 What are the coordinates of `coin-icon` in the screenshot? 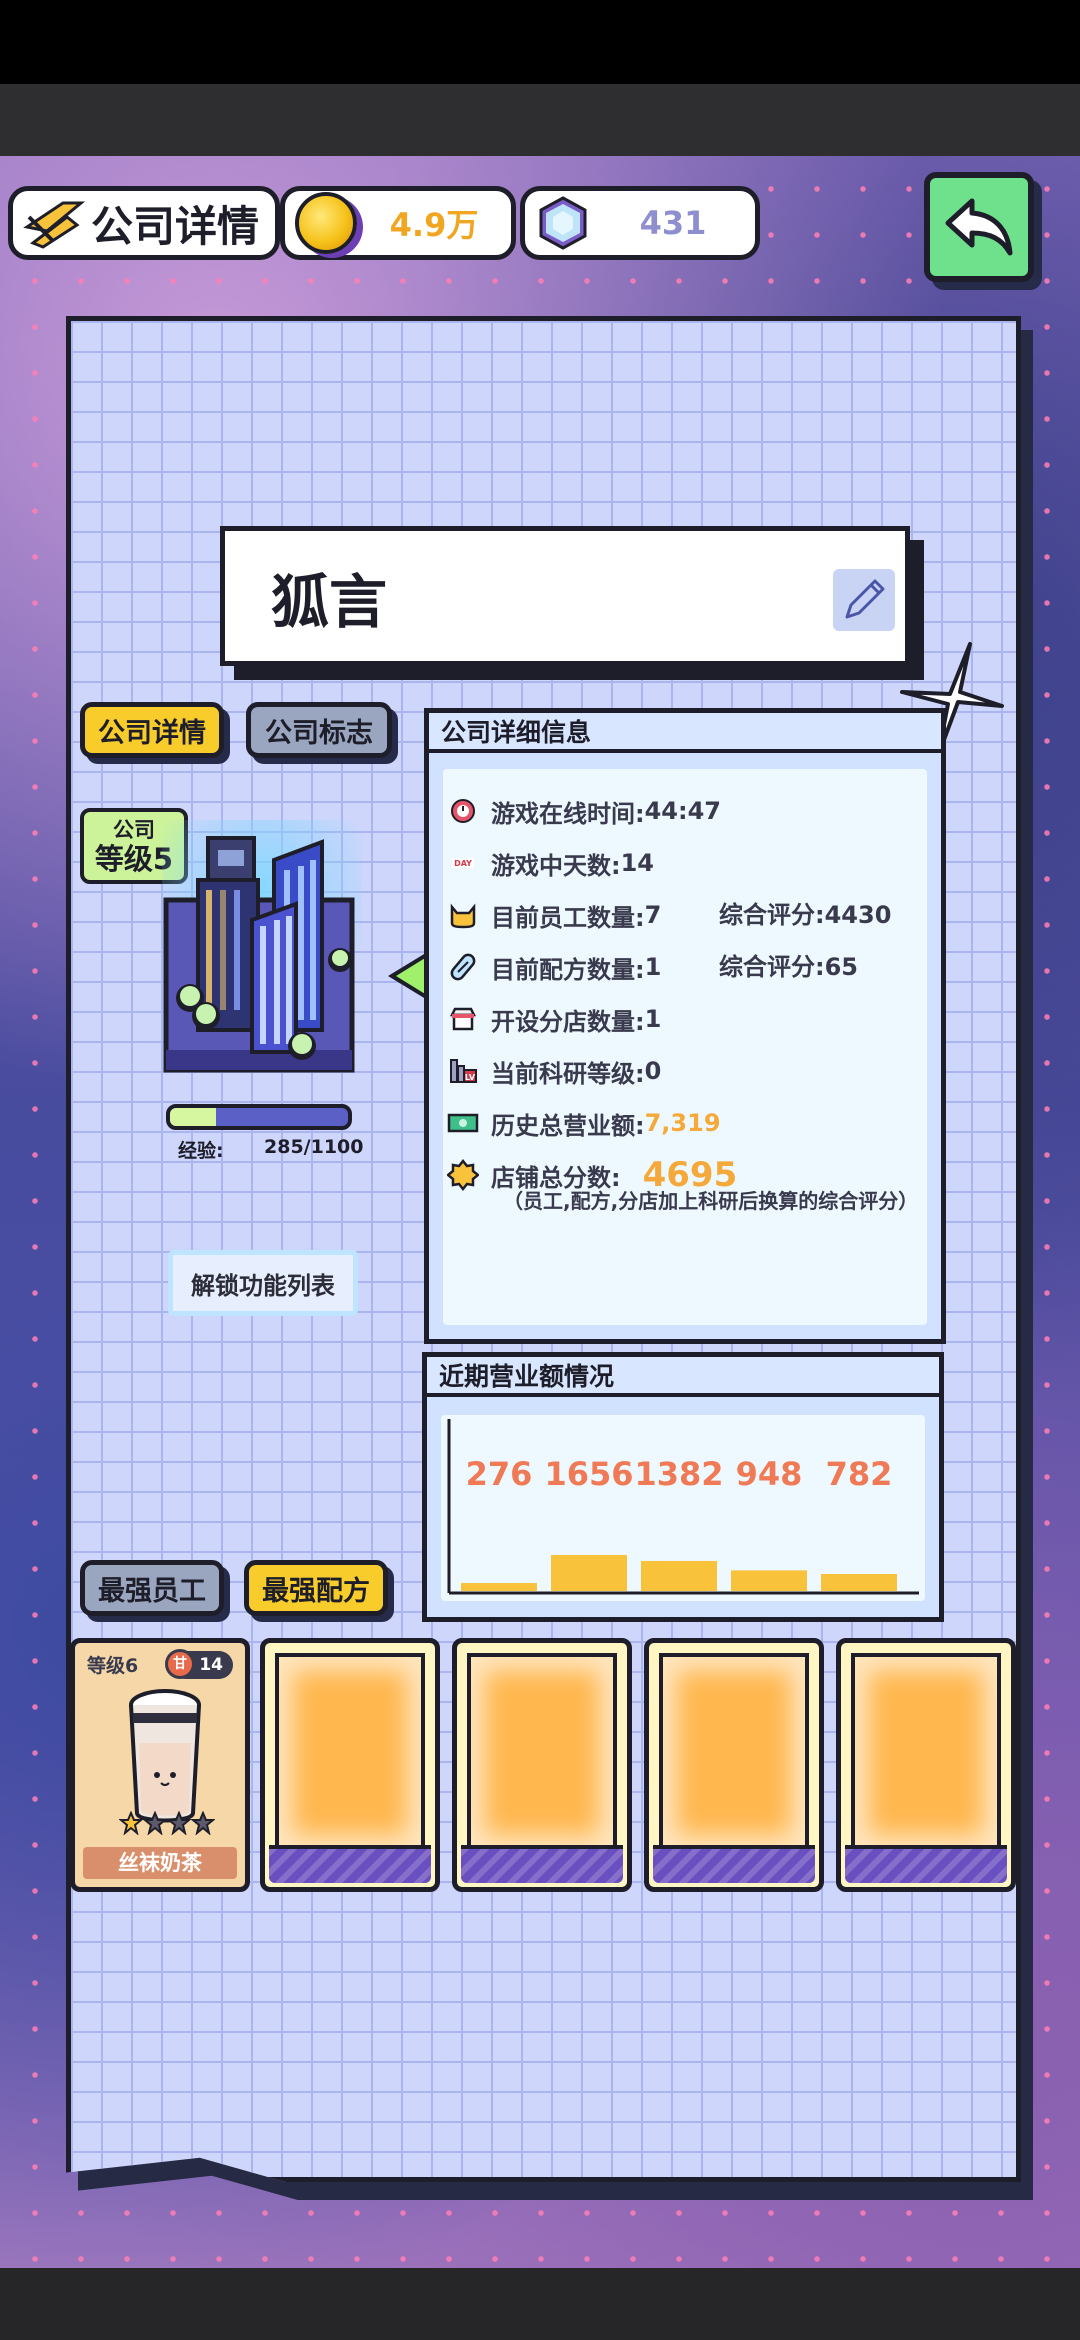 It's located at (326, 223).